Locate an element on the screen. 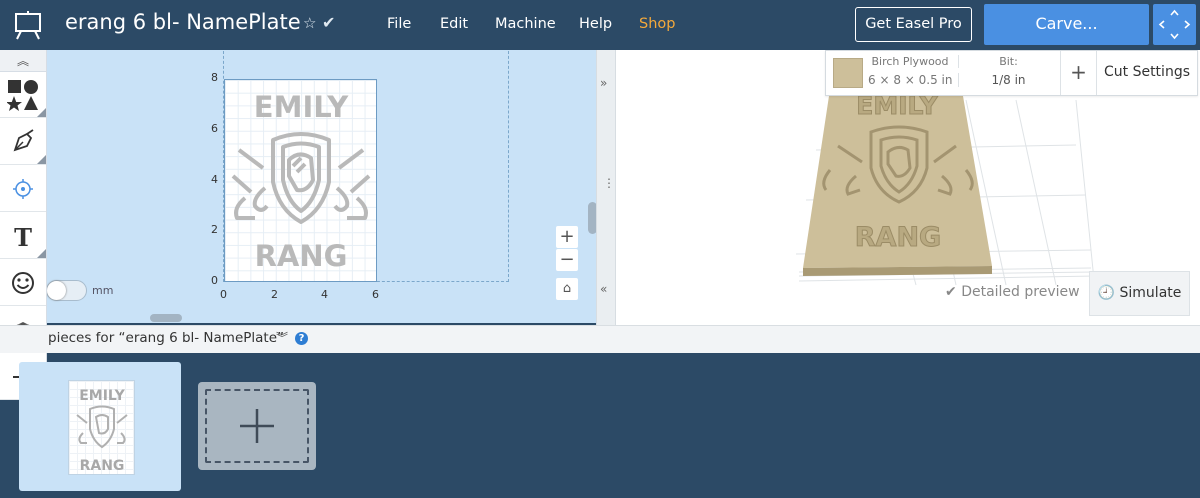 The image size is (1200, 498). smiley-icon is located at coordinates (23, 283).